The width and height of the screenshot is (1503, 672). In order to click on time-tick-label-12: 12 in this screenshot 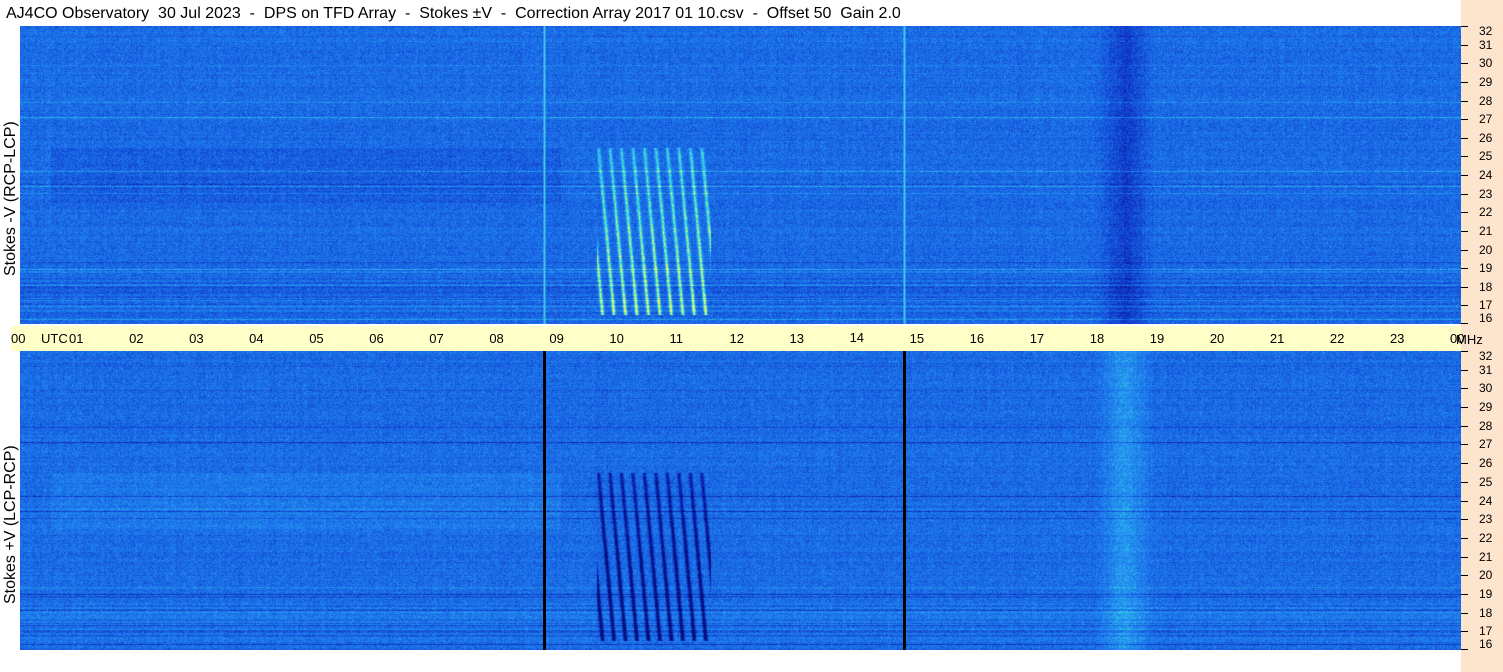, I will do `click(736, 338)`.